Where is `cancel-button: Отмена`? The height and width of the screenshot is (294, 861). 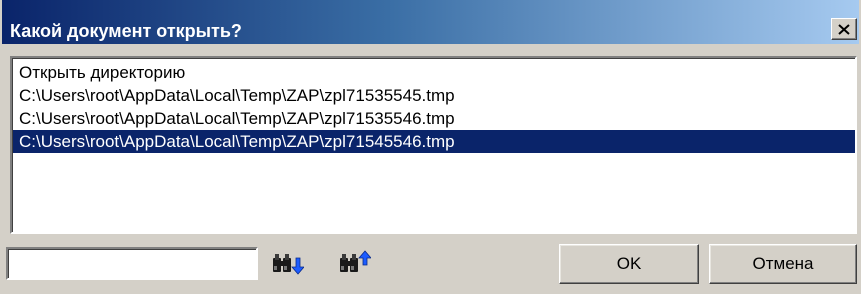 cancel-button: Отмена is located at coordinates (783, 264).